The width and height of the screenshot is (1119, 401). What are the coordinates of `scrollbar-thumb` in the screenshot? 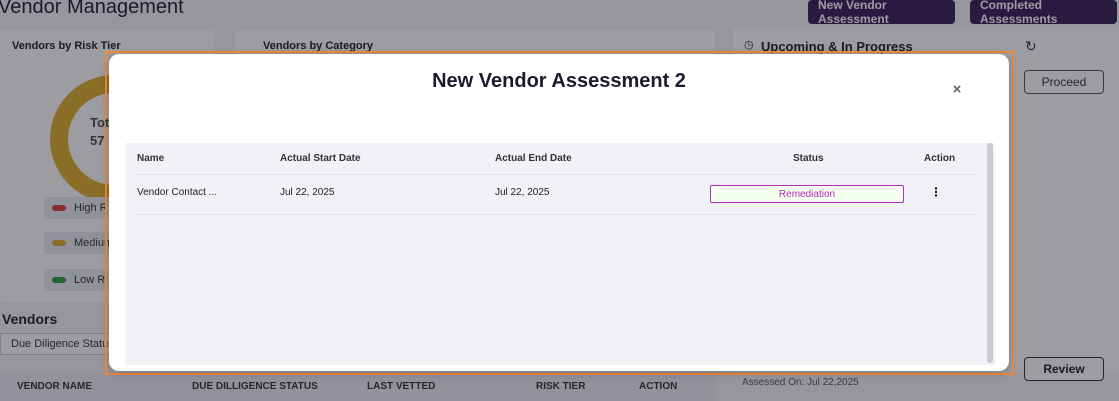 It's located at (990, 253).